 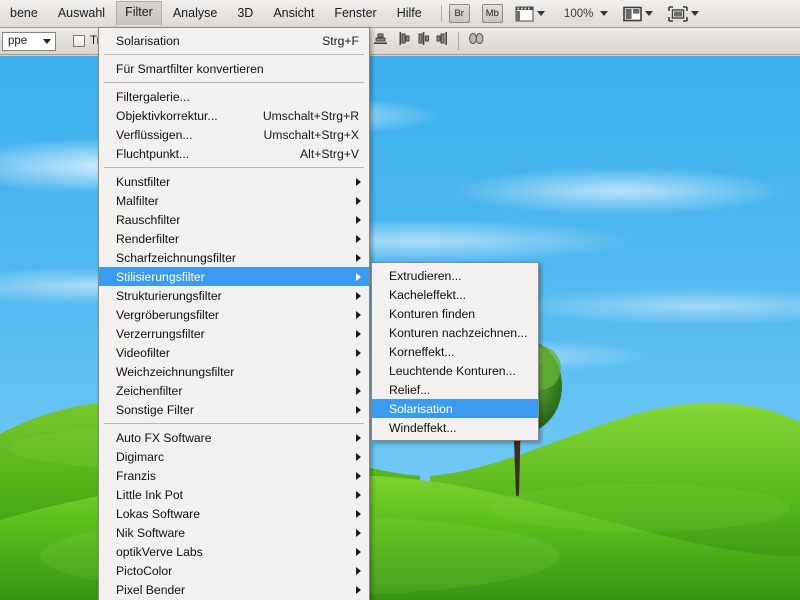 What do you see at coordinates (234, 238) in the screenshot?
I see `menu-item-renderfilter: Renderfilter` at bounding box center [234, 238].